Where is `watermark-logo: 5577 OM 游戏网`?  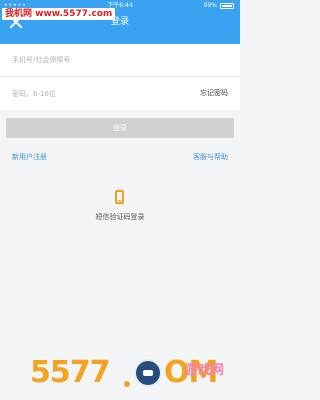
watermark-logo: 5577 OM 游戏网 is located at coordinates (130, 373).